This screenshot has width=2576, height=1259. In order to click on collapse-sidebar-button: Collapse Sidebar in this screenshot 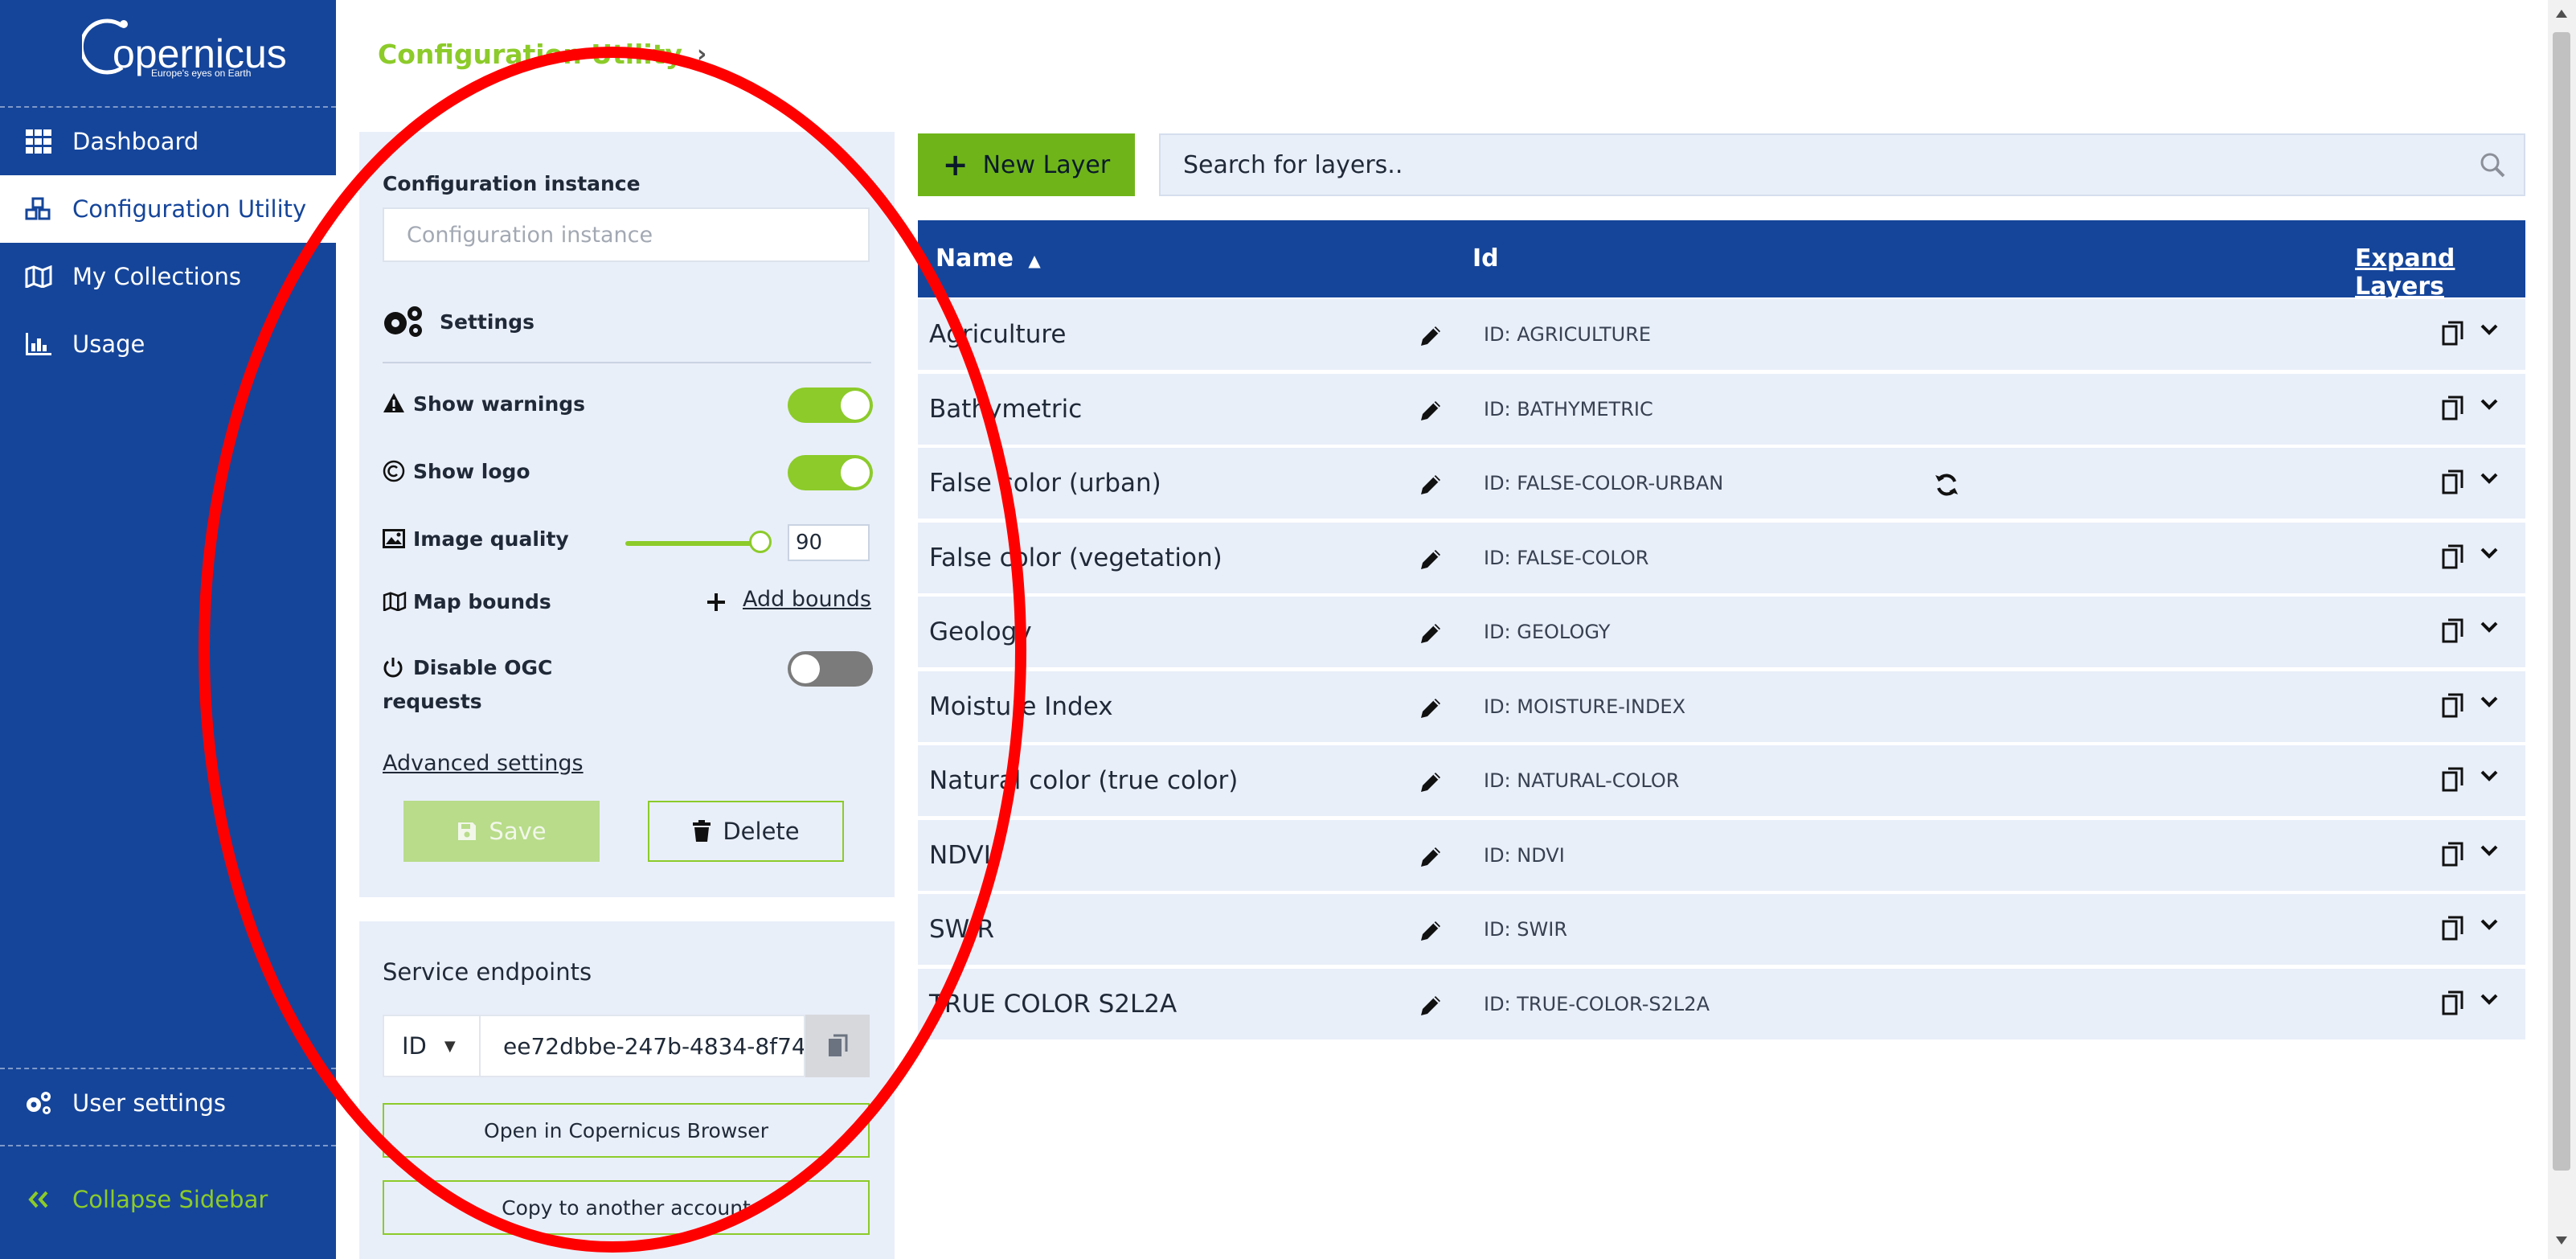, I will do `click(168, 1199)`.